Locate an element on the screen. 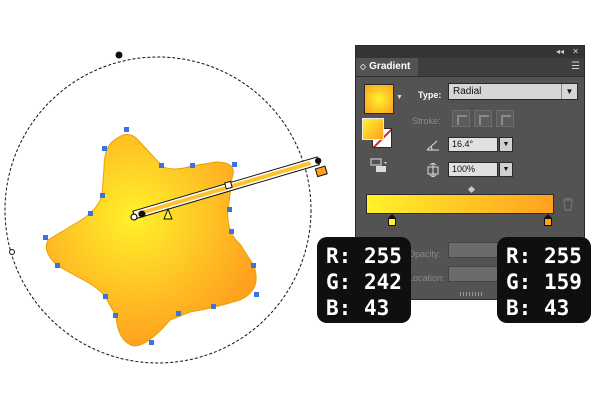 This screenshot has height=420, width=600. type-label: Type: is located at coordinates (430, 95).